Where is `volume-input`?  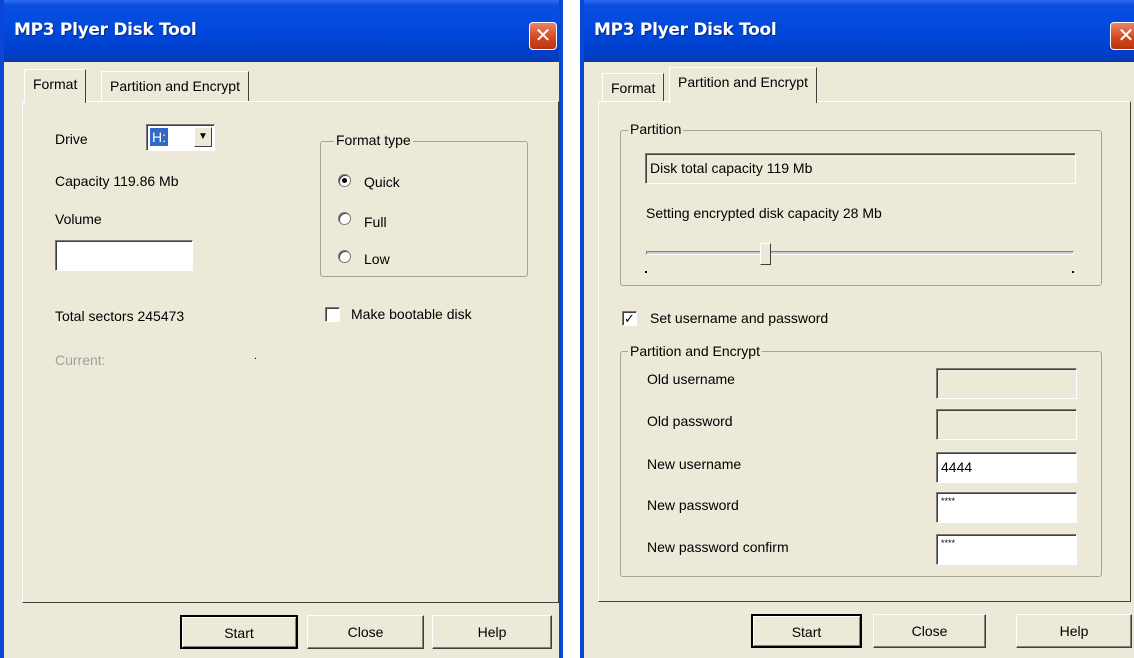
volume-input is located at coordinates (124, 255).